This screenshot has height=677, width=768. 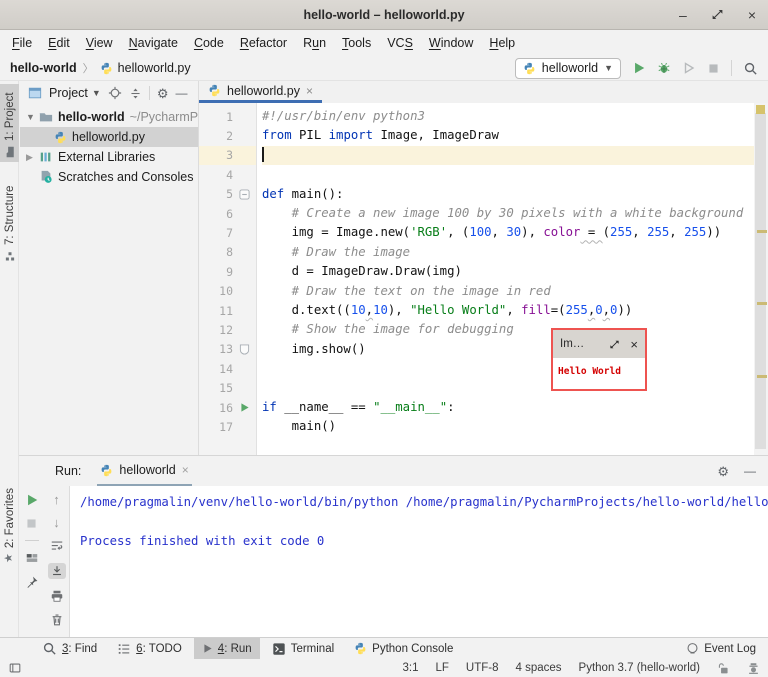 What do you see at coordinates (32, 117) in the screenshot?
I see `tree-expanded-arrow-icon: ▼` at bounding box center [32, 117].